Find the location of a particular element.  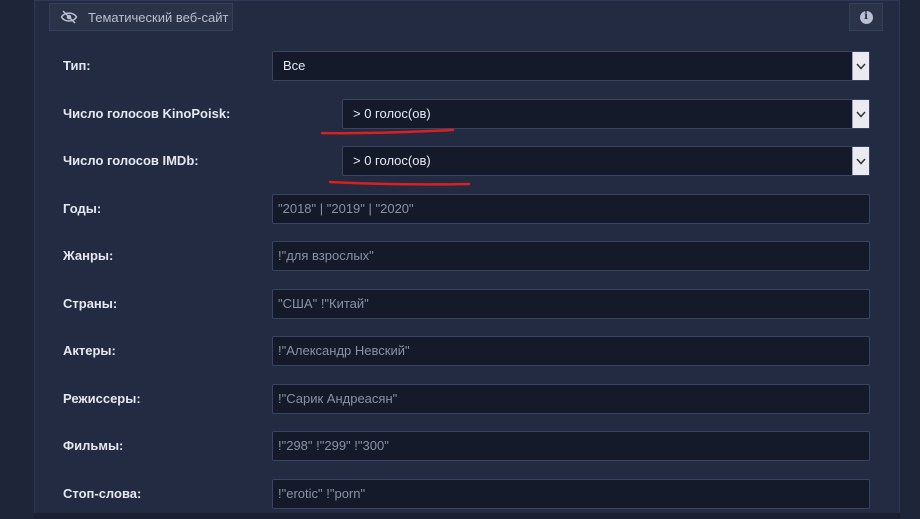

kp-votes-label: Число голосов KinoPoisk: is located at coordinates (147, 113).